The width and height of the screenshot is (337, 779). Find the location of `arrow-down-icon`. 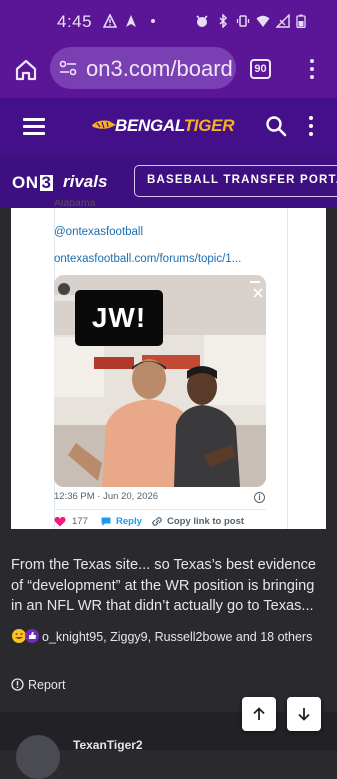

arrow-down-icon is located at coordinates (304, 714).